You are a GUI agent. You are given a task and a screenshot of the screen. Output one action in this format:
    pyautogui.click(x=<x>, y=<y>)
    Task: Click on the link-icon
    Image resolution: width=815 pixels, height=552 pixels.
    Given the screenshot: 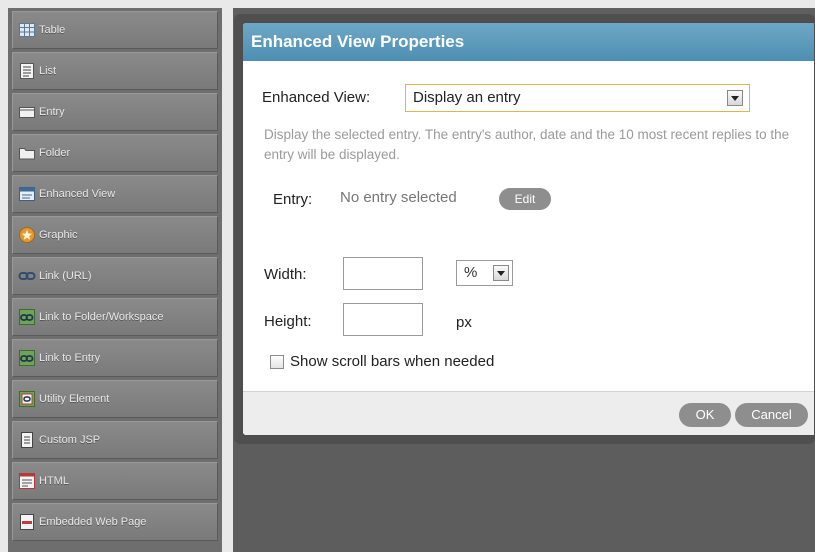 What is the action you would take?
    pyautogui.click(x=27, y=276)
    